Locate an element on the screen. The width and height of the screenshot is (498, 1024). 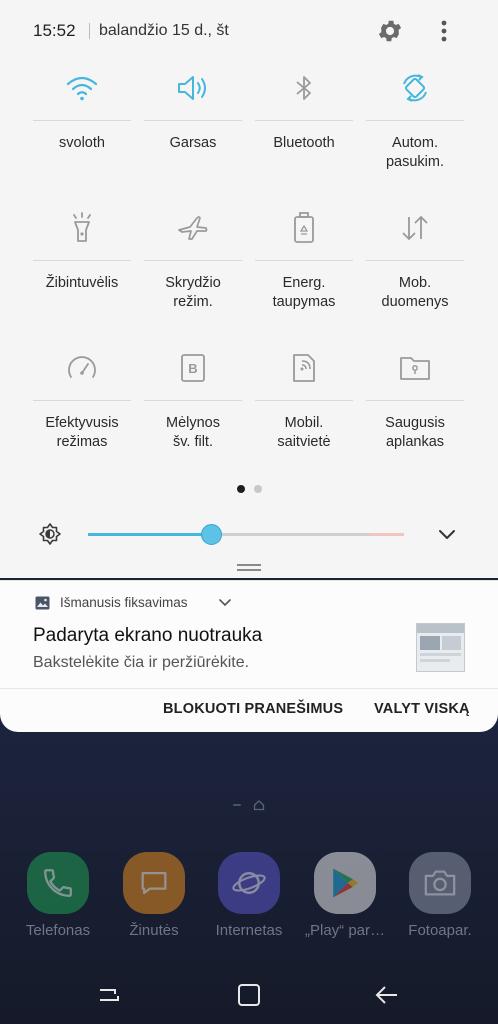
page-dot is located at coordinates (257, 489).